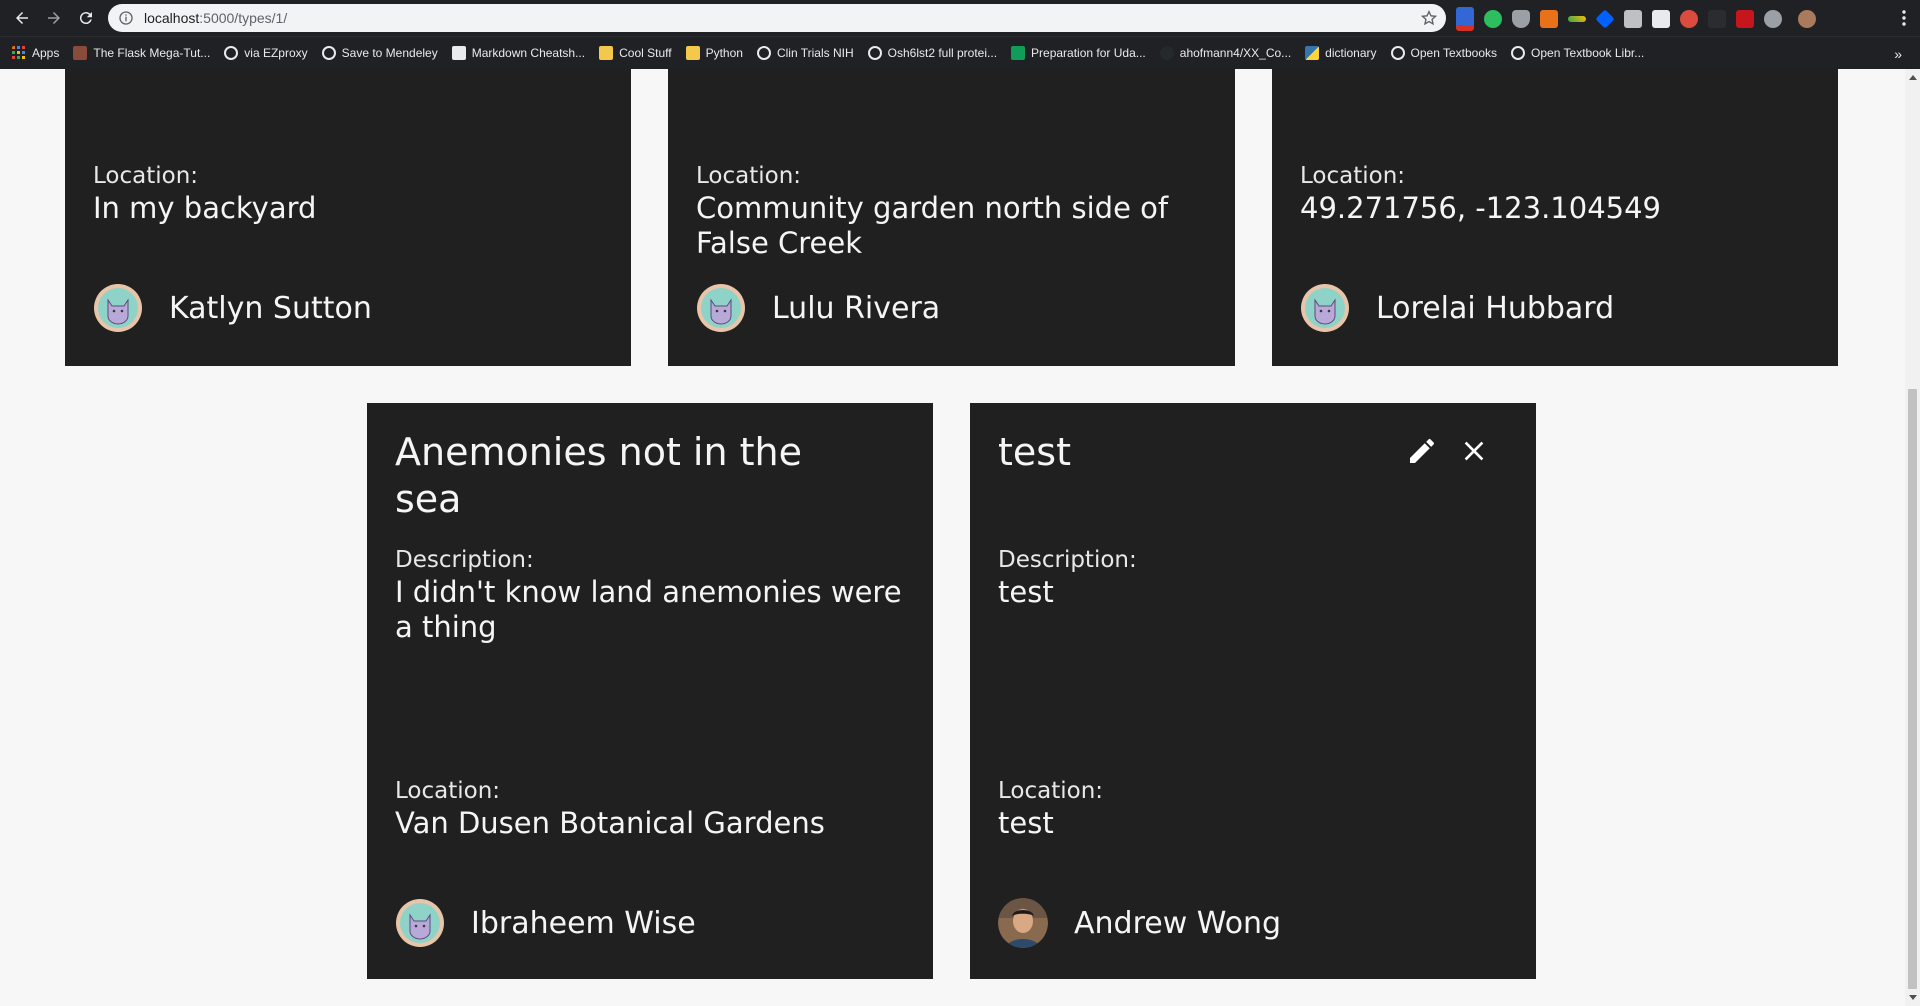 The image size is (1920, 1006). I want to click on edit-icon, so click(1422, 451).